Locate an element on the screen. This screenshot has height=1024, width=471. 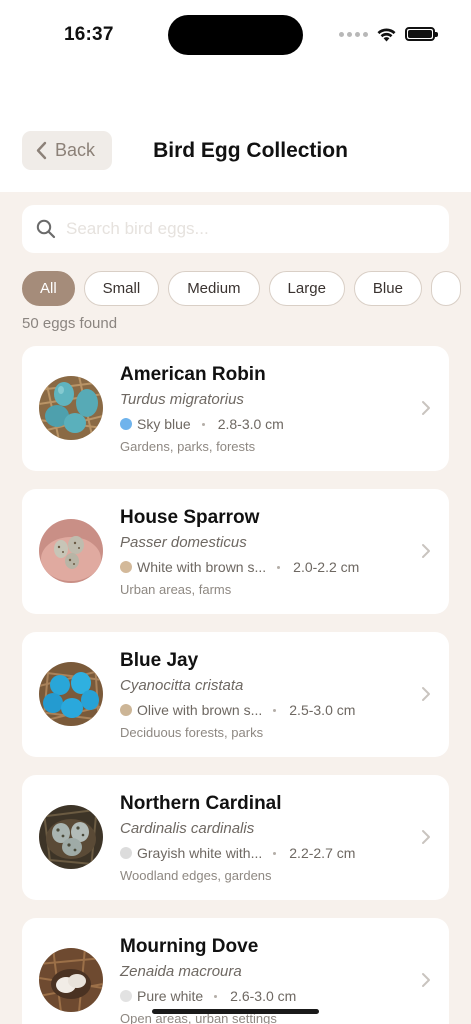
bird-name: Northern Cardinal is located at coordinates (201, 803).